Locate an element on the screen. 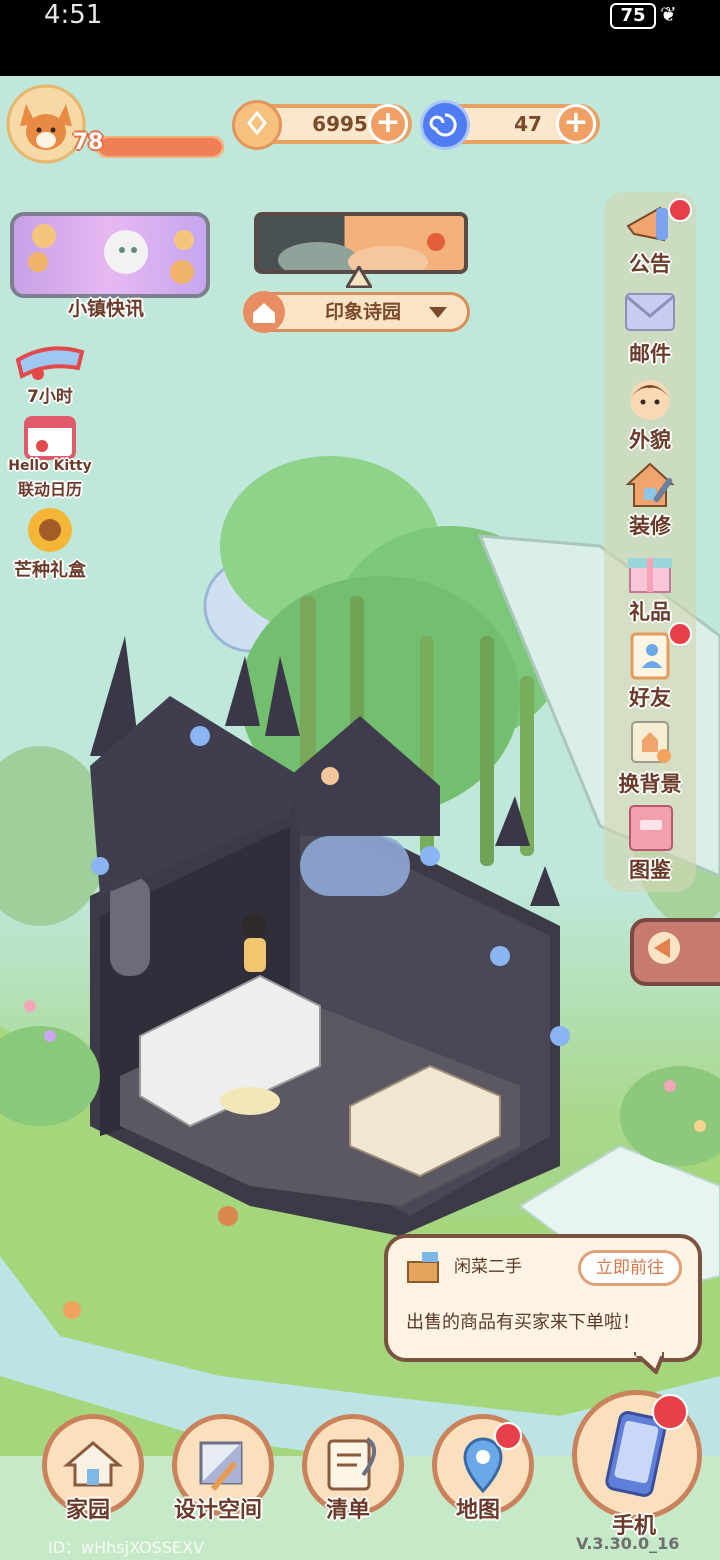 The width and height of the screenshot is (720, 1560). collapse-menu-button is located at coordinates (675, 952).